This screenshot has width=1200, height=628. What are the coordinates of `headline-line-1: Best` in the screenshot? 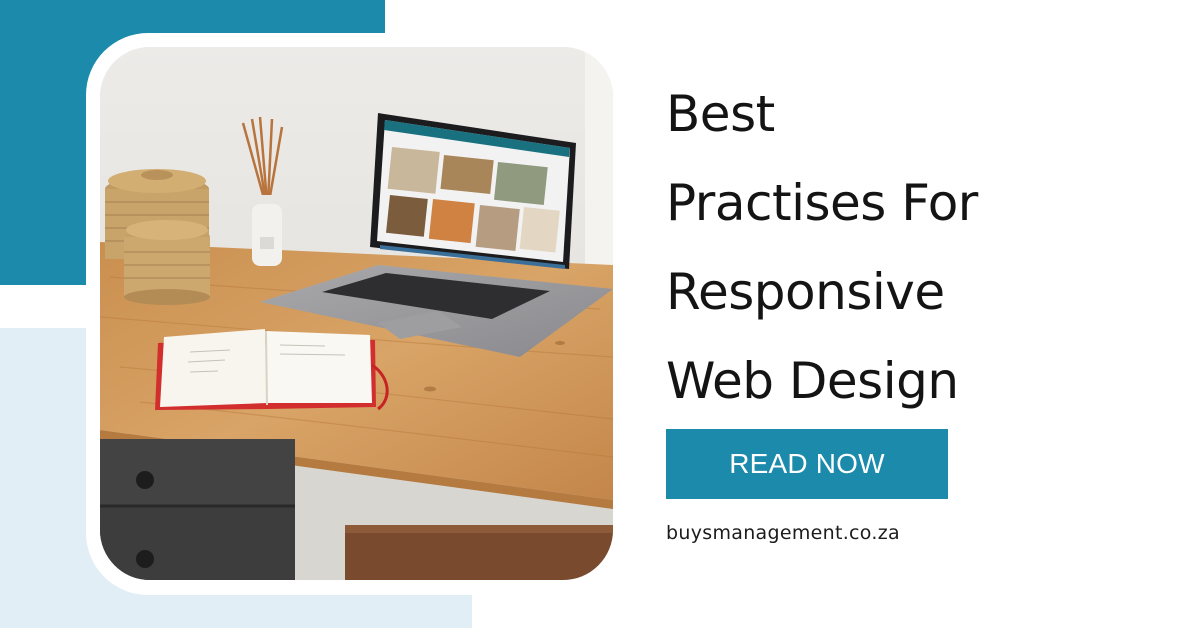 It's located at (720, 114).